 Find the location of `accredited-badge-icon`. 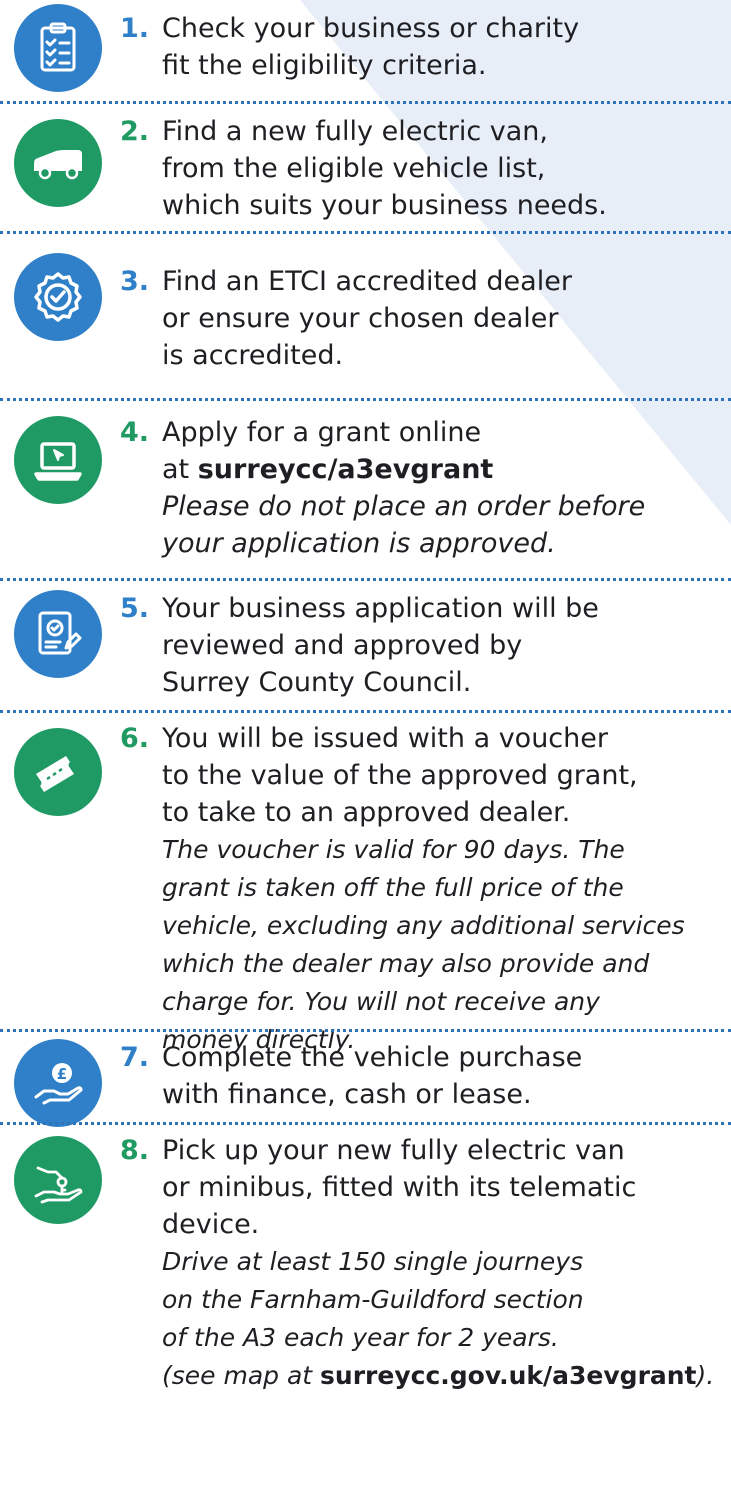

accredited-badge-icon is located at coordinates (58, 297).